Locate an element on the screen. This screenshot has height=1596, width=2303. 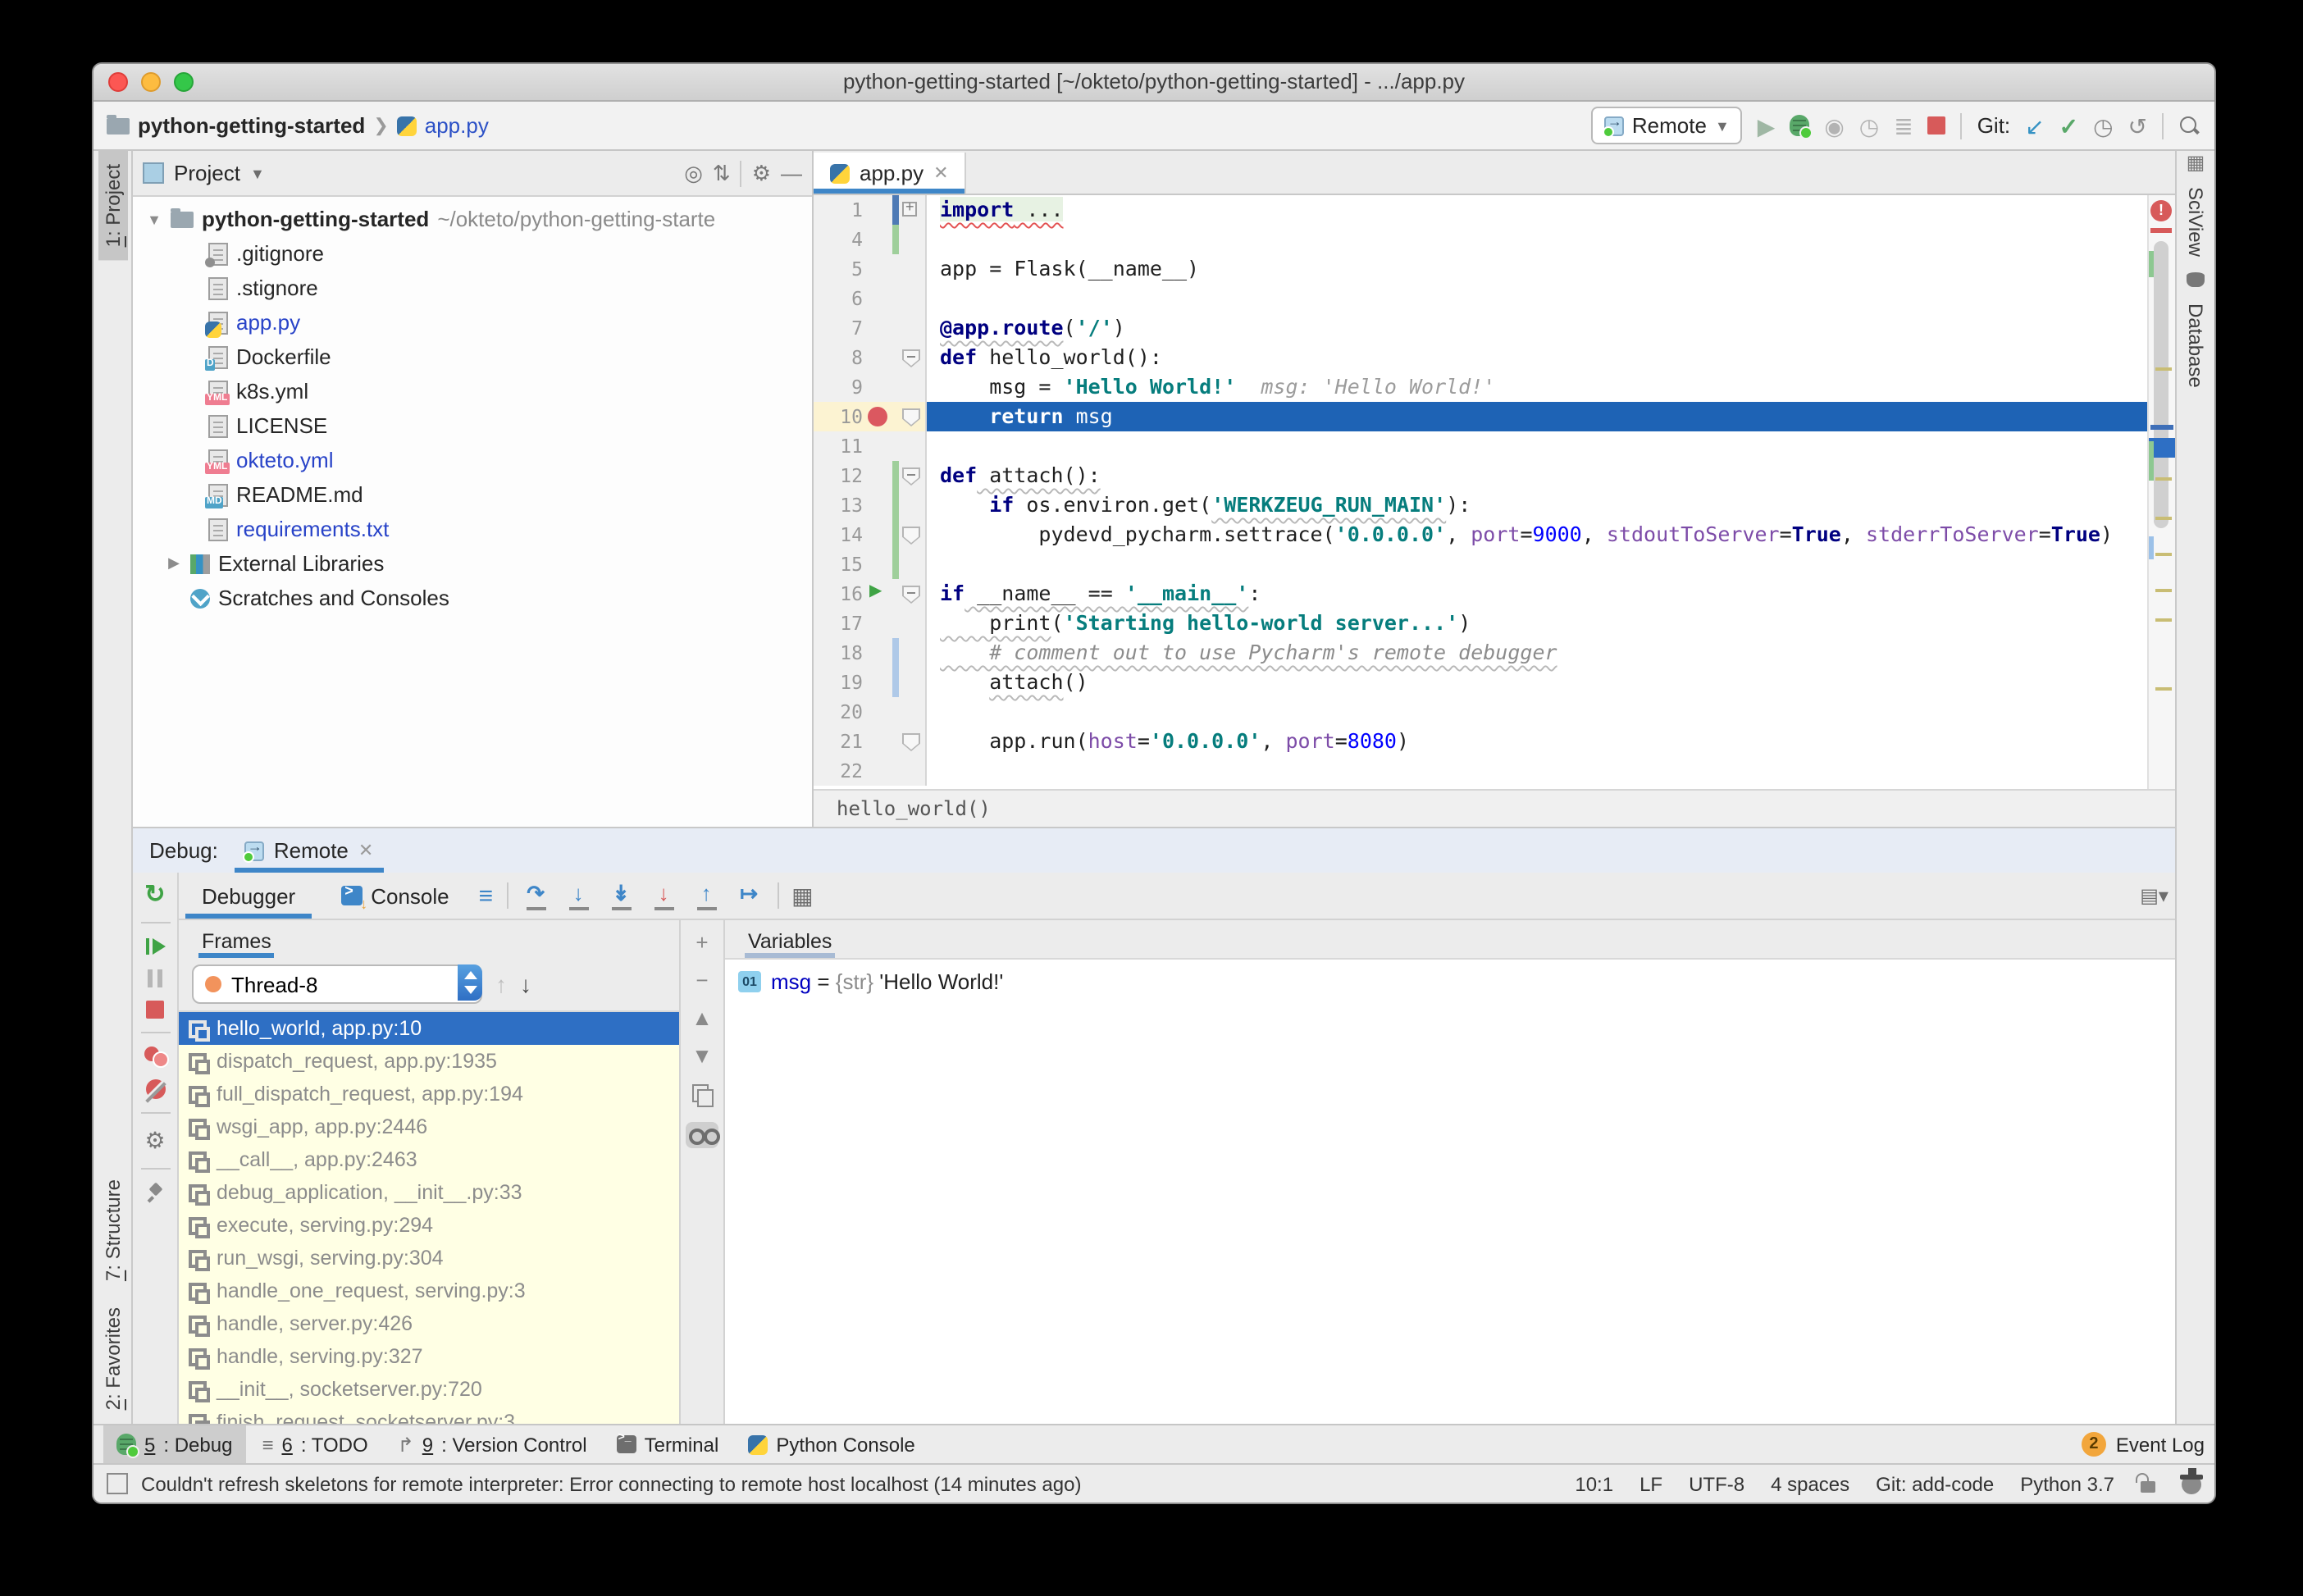
frame-row: finish_request, socketserver.py:3 is located at coordinates (429, 1415).